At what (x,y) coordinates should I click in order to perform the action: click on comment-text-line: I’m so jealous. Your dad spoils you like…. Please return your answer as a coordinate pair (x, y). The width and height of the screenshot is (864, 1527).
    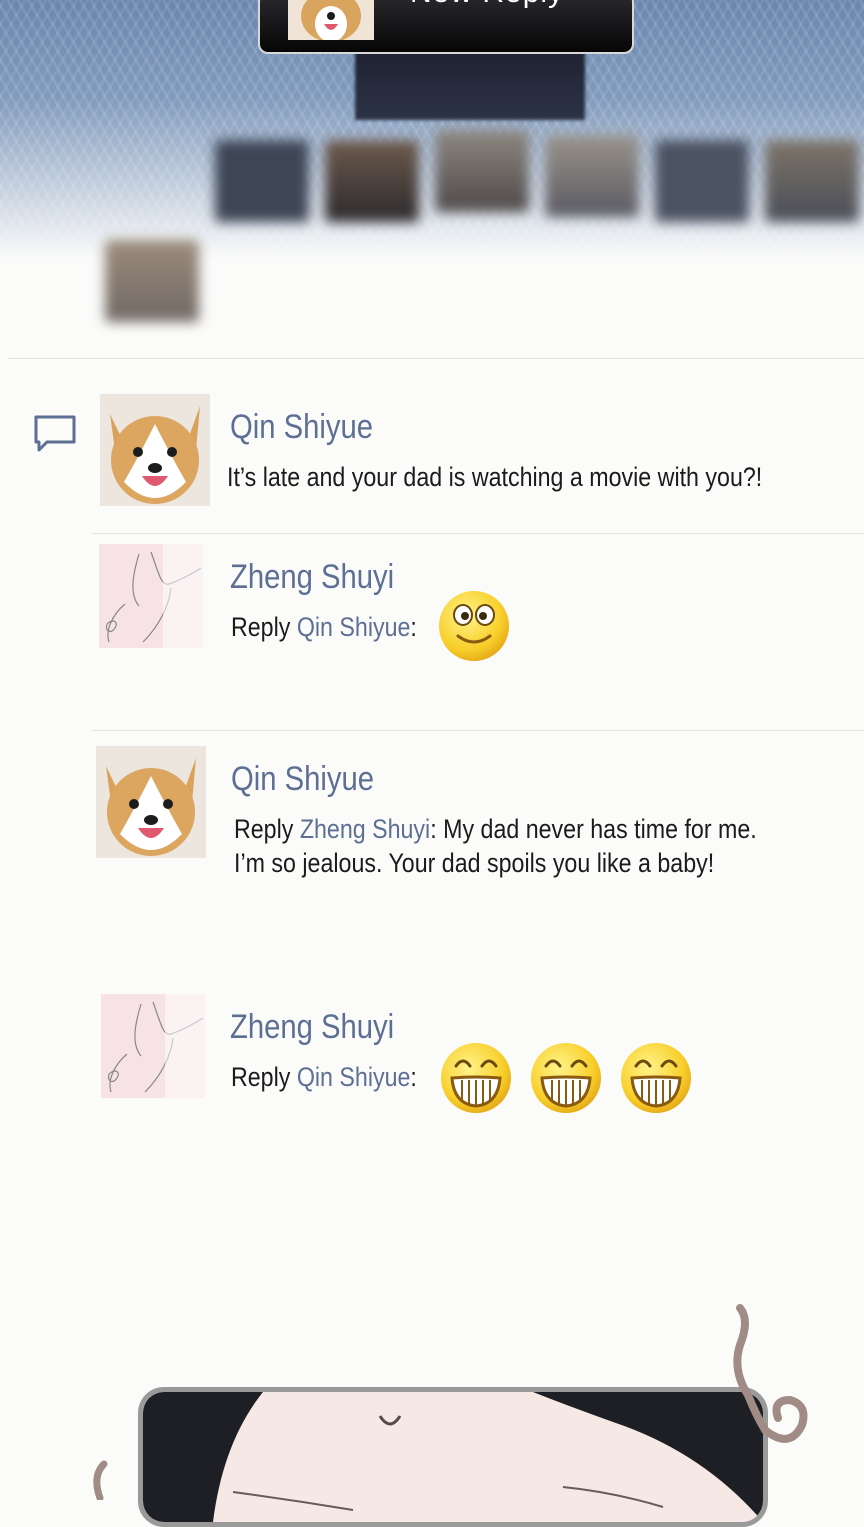
    Looking at the image, I should click on (474, 863).